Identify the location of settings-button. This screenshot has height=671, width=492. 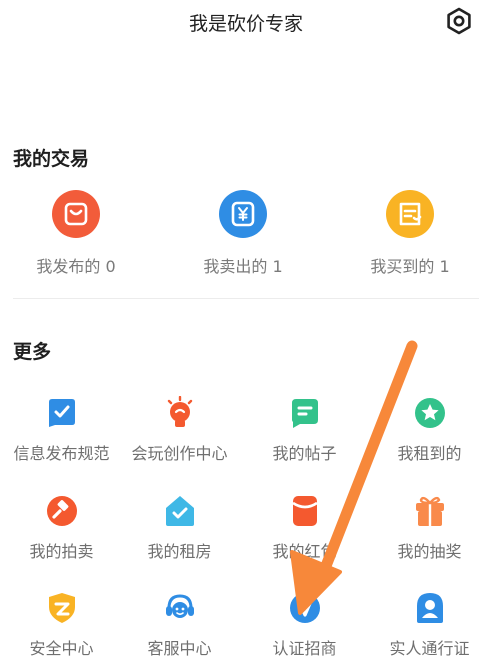
(459, 21).